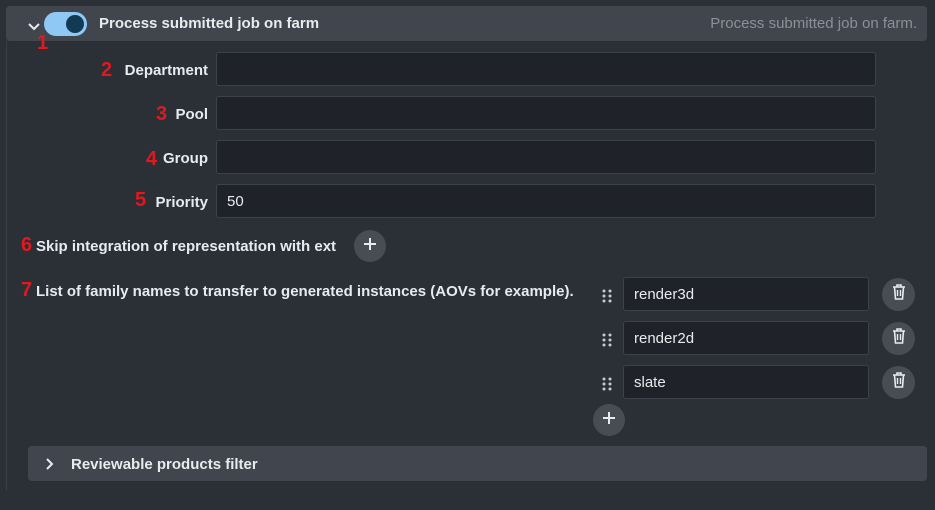  What do you see at coordinates (185, 158) in the screenshot?
I see `group-label: Group` at bounding box center [185, 158].